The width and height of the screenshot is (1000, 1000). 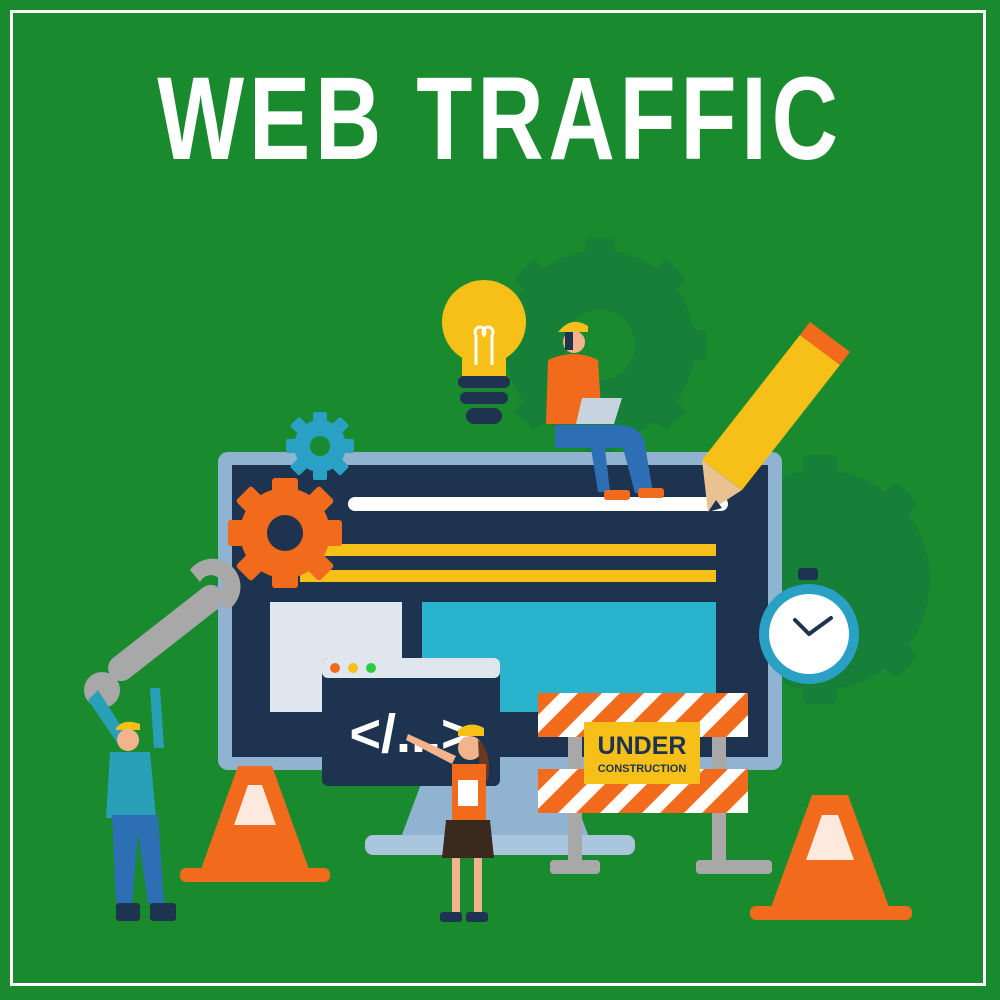 What do you see at coordinates (410, 734) in the screenshot?
I see `code-text: </...>` at bounding box center [410, 734].